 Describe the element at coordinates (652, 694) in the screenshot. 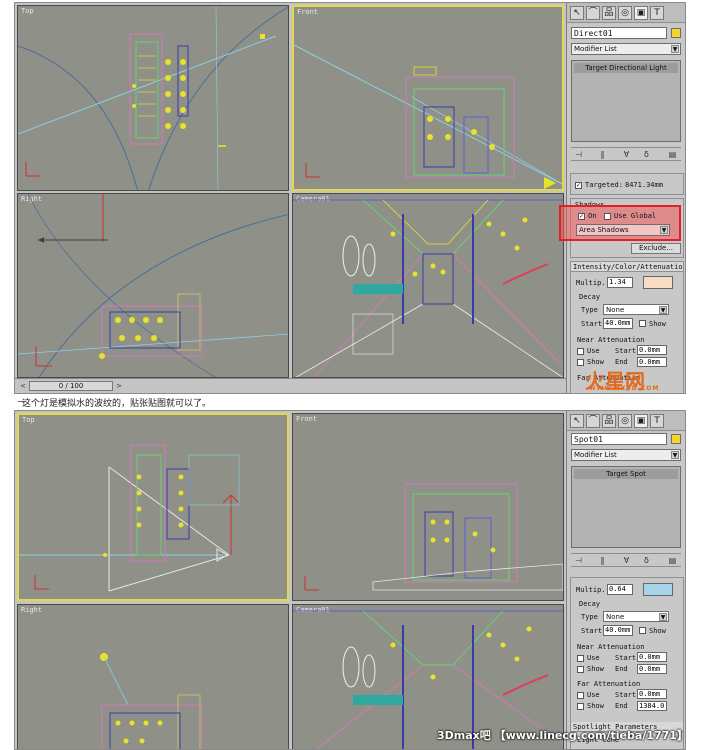

I see `far-start-spinner: 0.0mm` at that location.